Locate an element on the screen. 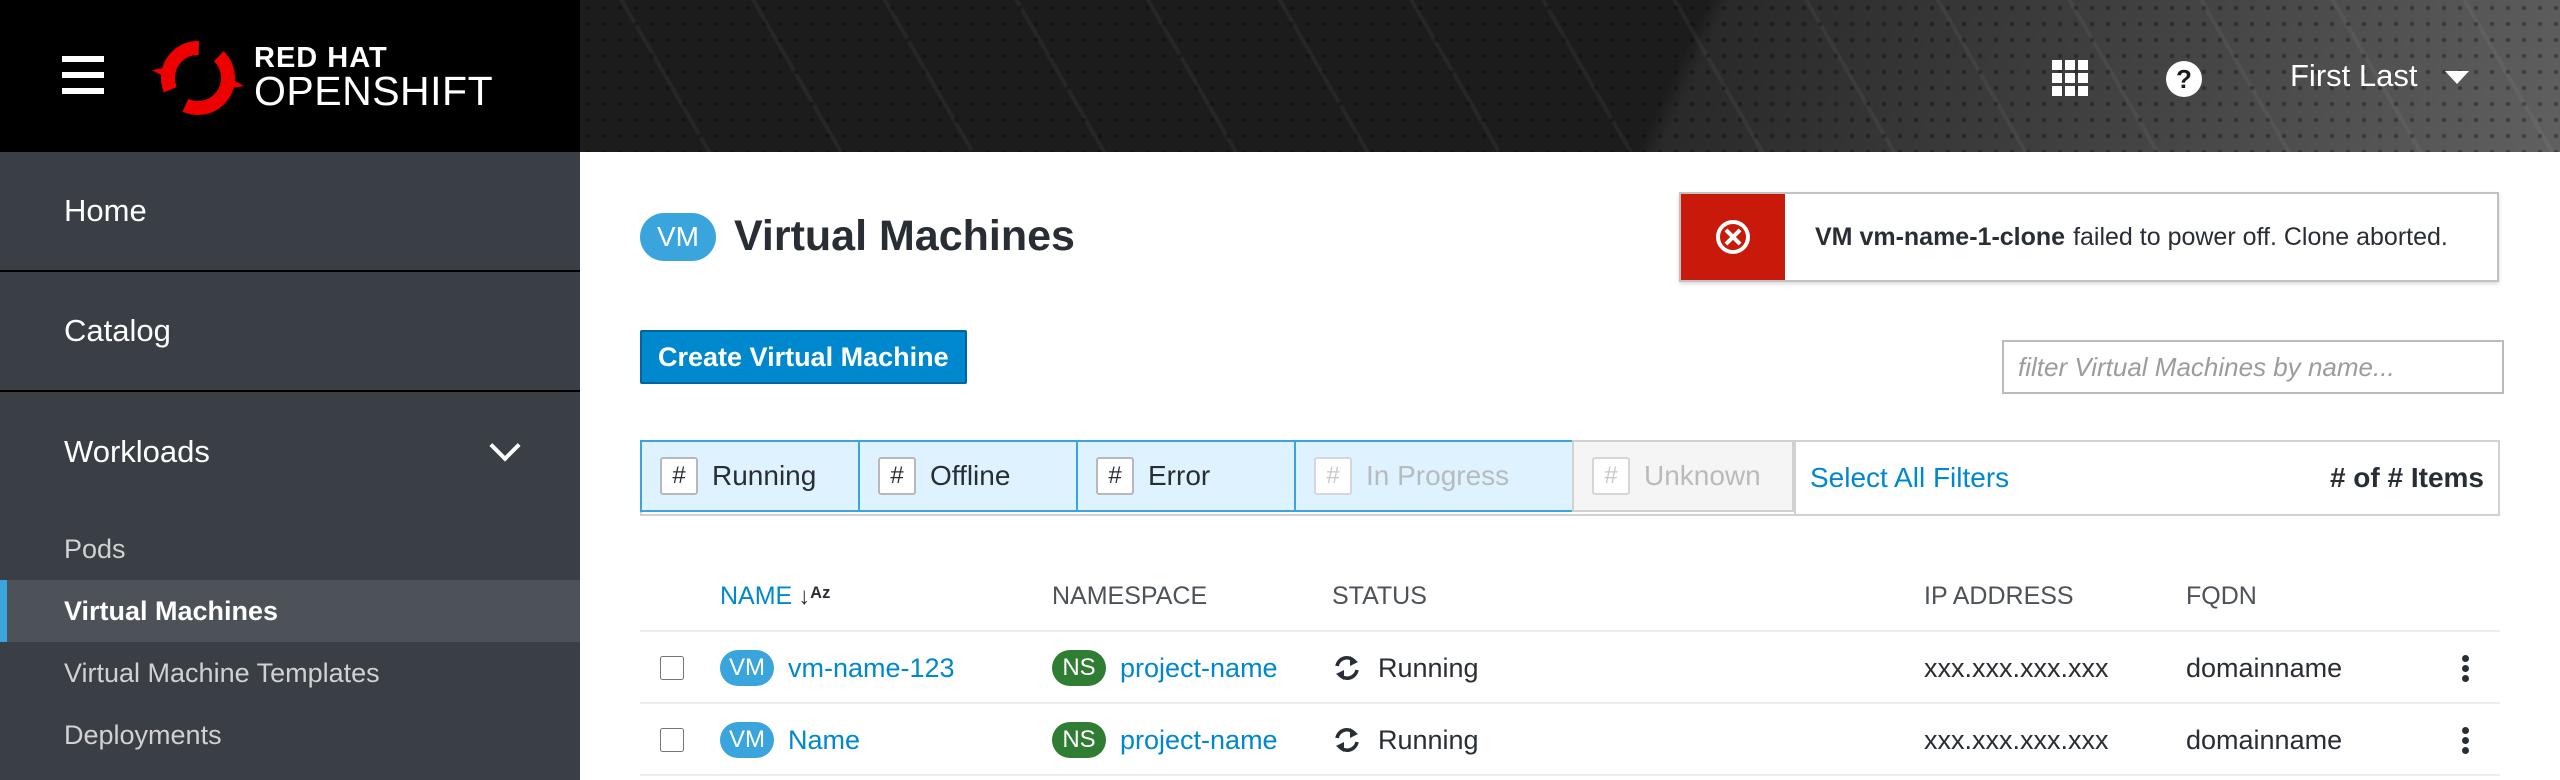  sidebar-item-label: Home is located at coordinates (105, 210).